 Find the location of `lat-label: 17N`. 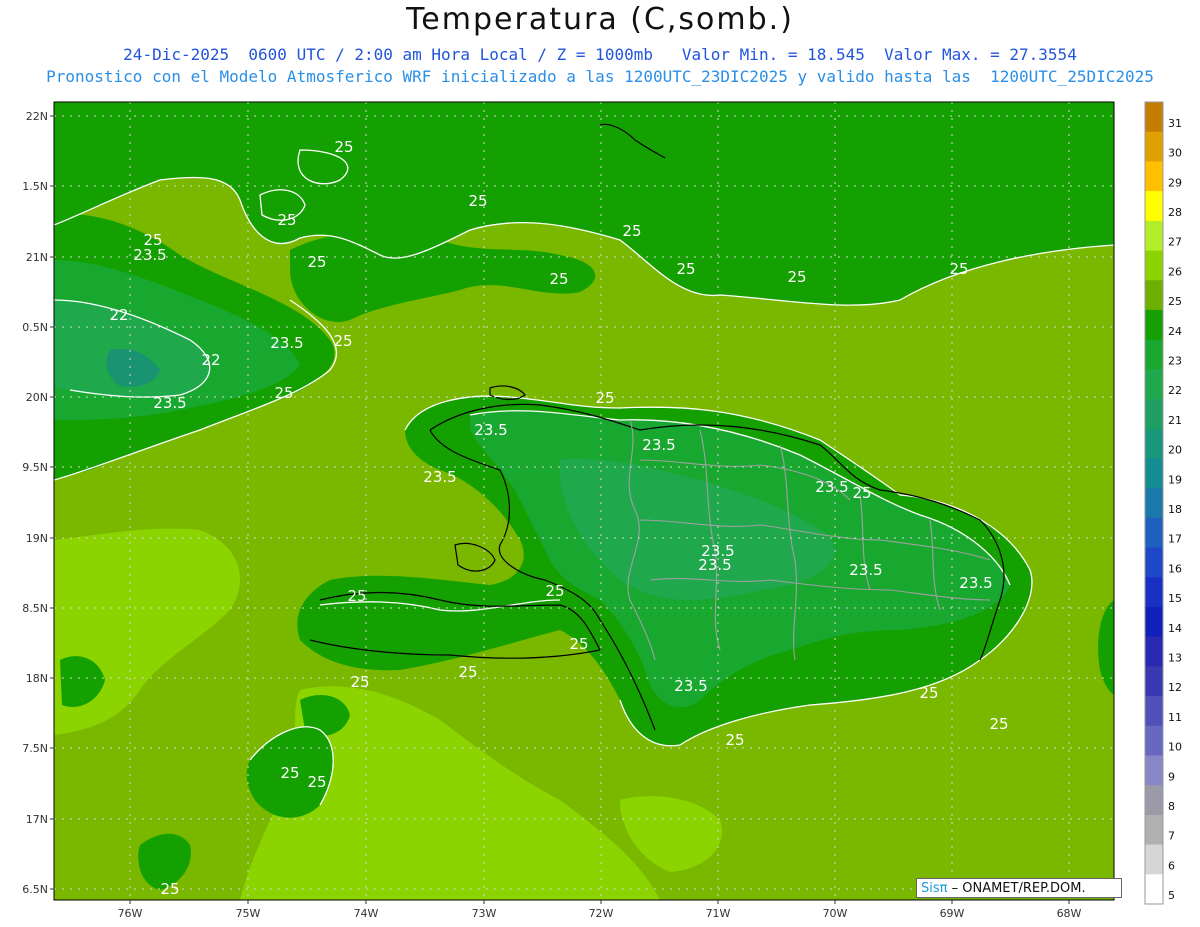

lat-label: 17N is located at coordinates (37, 819).